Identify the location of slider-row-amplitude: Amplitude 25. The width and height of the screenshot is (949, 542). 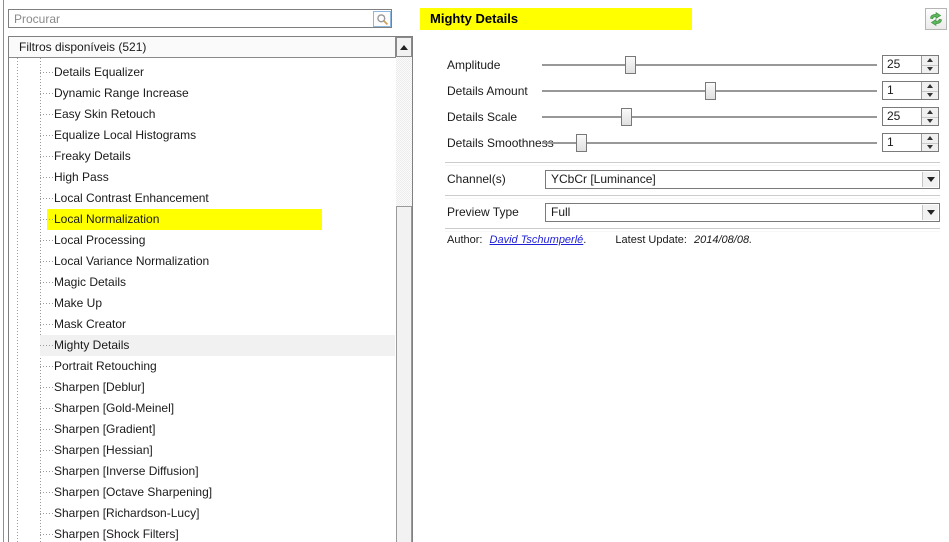
(692, 65).